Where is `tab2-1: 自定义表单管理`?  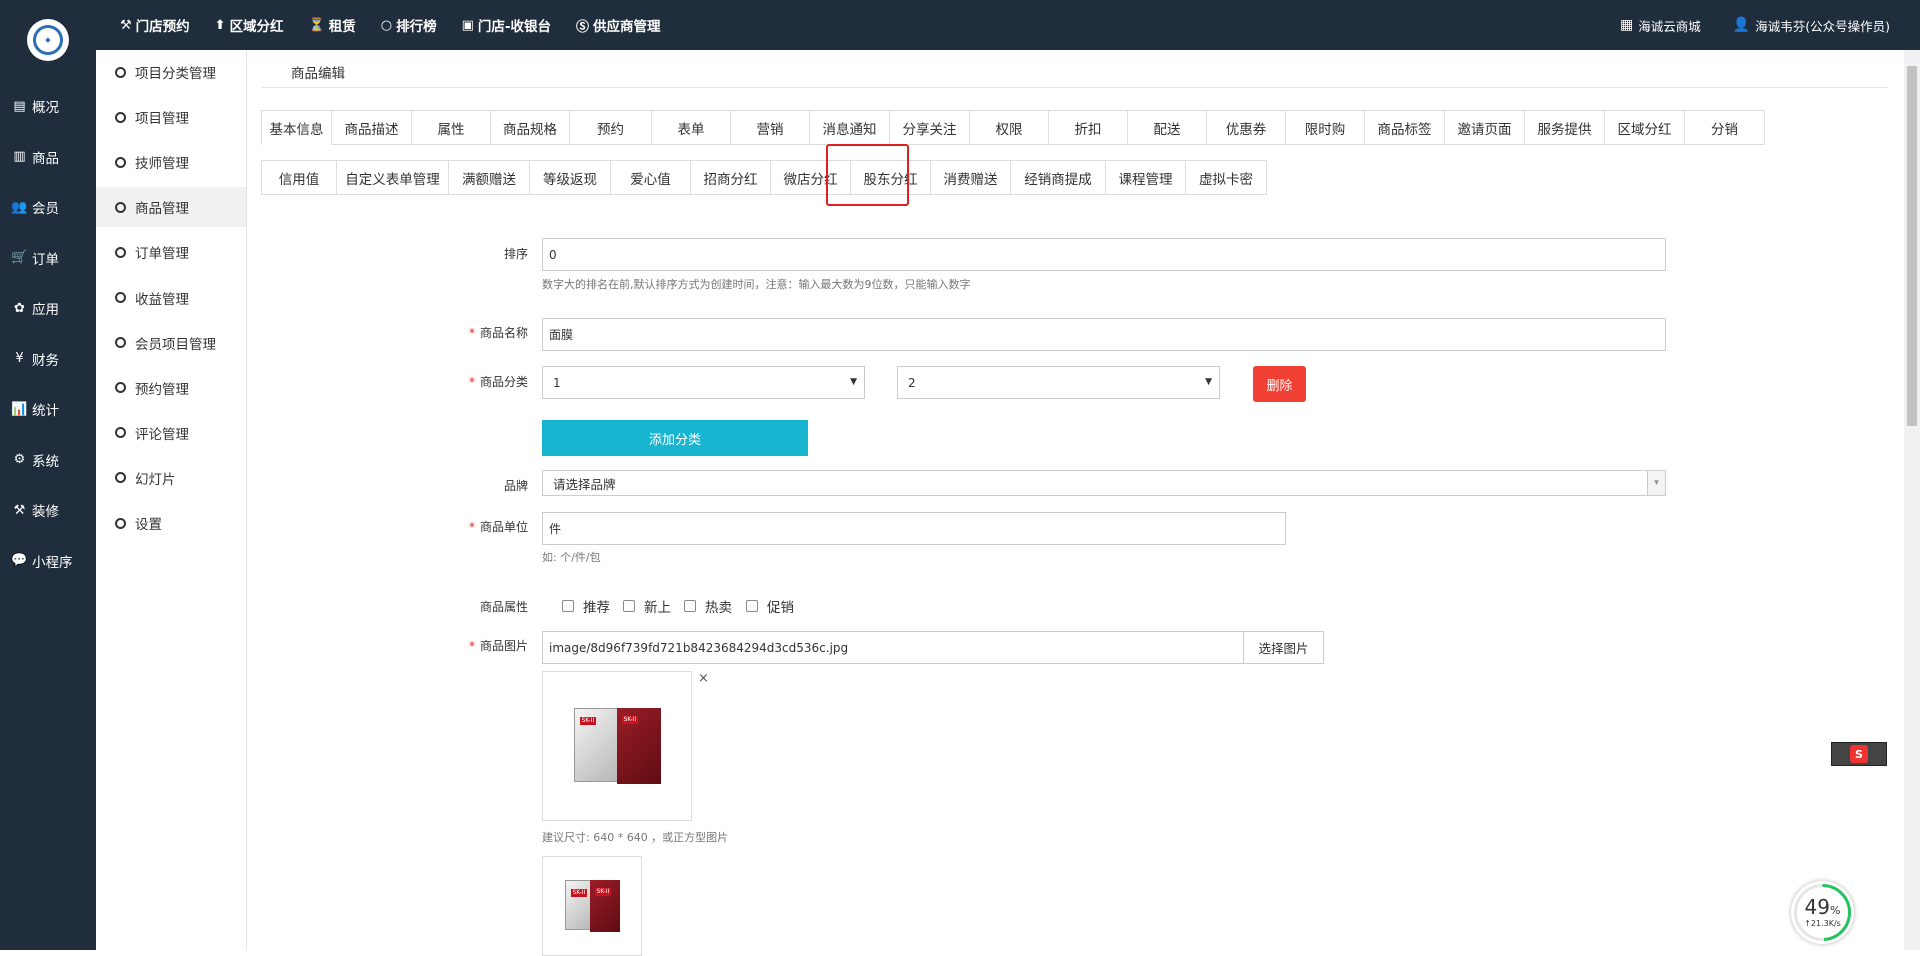 tab2-1: 自定义表单管理 is located at coordinates (392, 177).